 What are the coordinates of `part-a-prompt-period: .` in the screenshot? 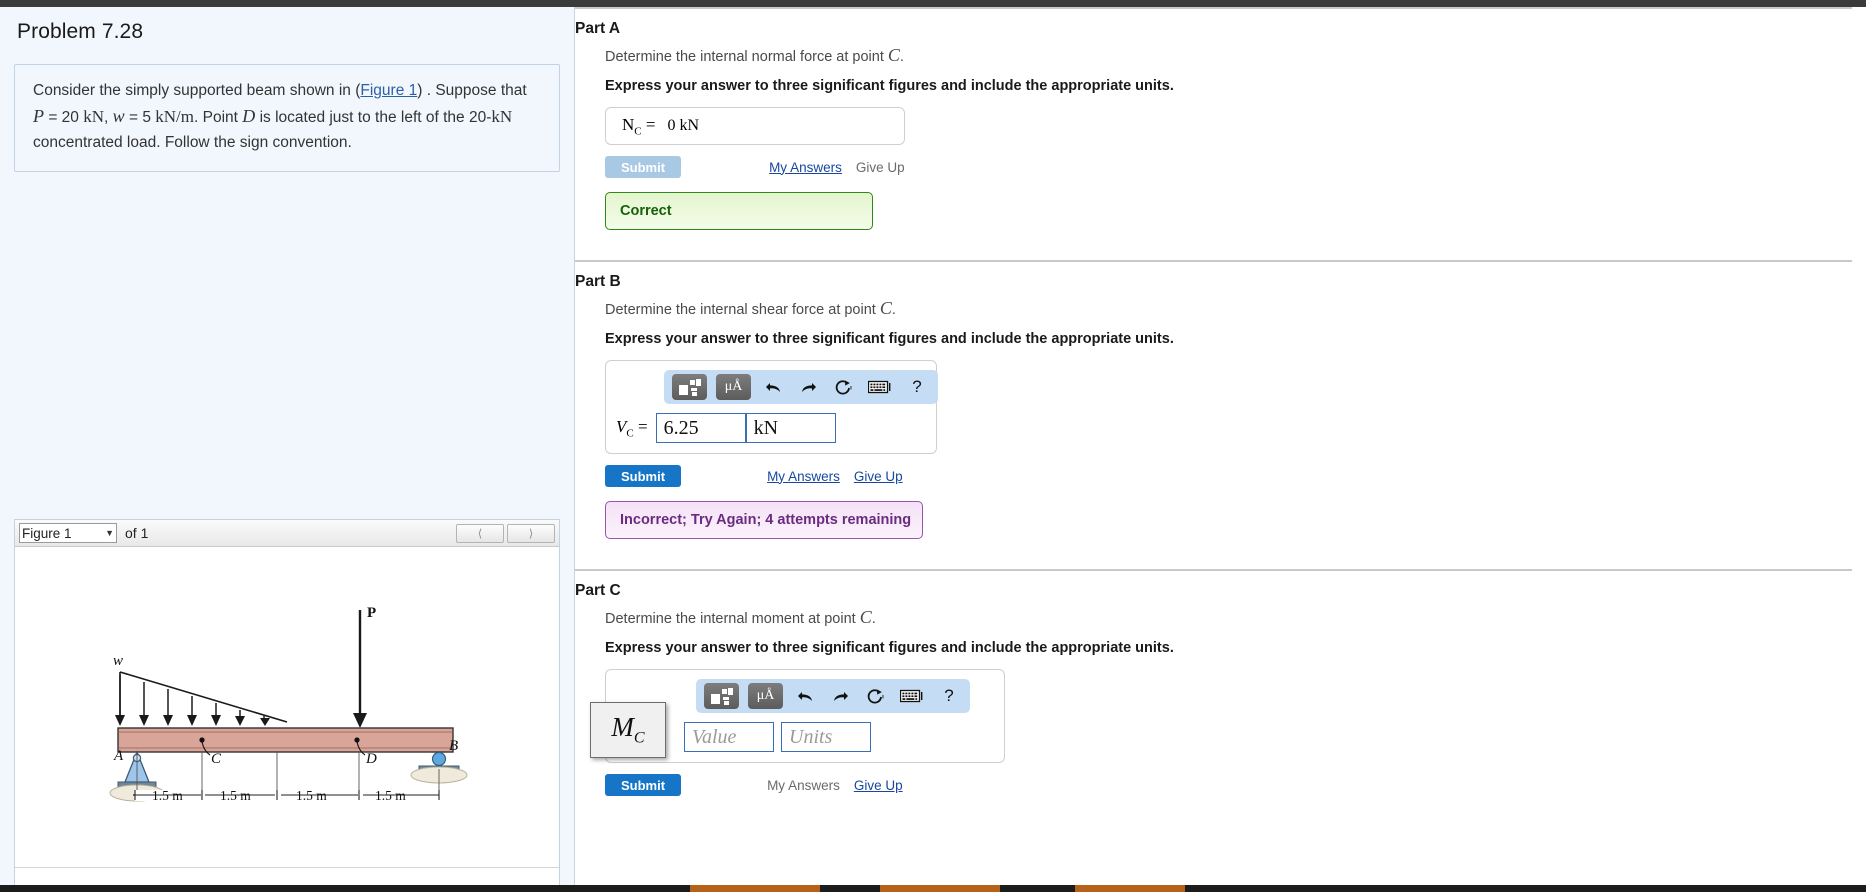 It's located at (901, 57).